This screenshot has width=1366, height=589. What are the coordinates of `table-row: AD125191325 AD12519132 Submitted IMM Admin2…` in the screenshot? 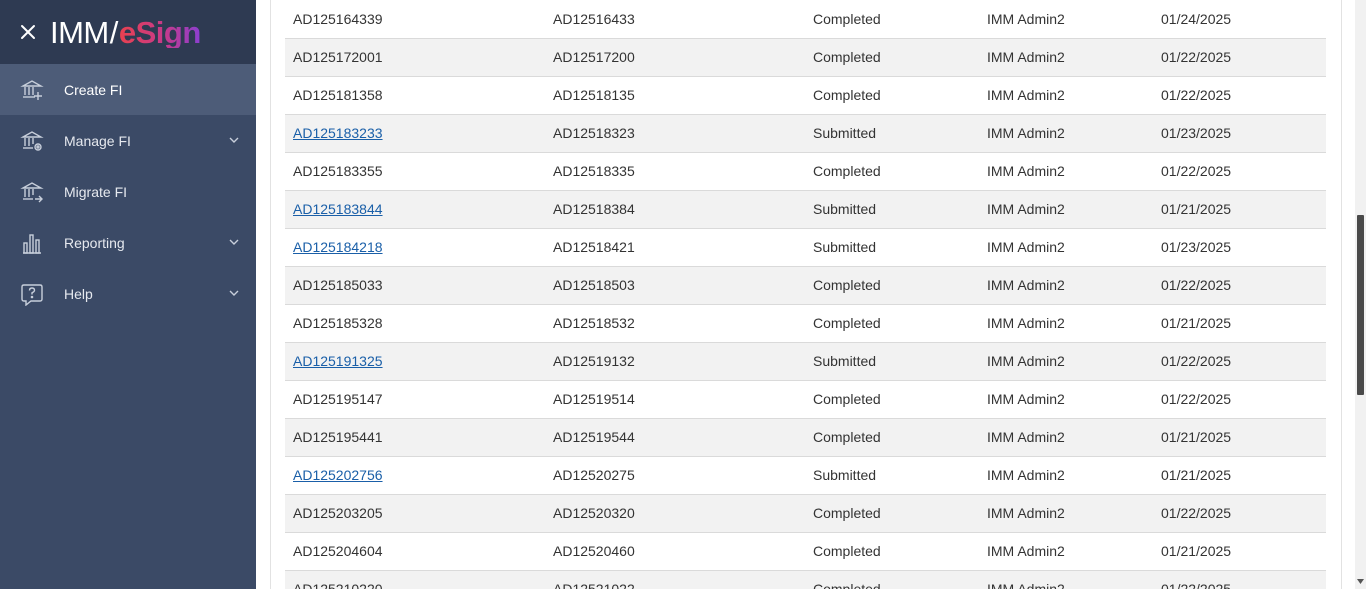 It's located at (805, 361).